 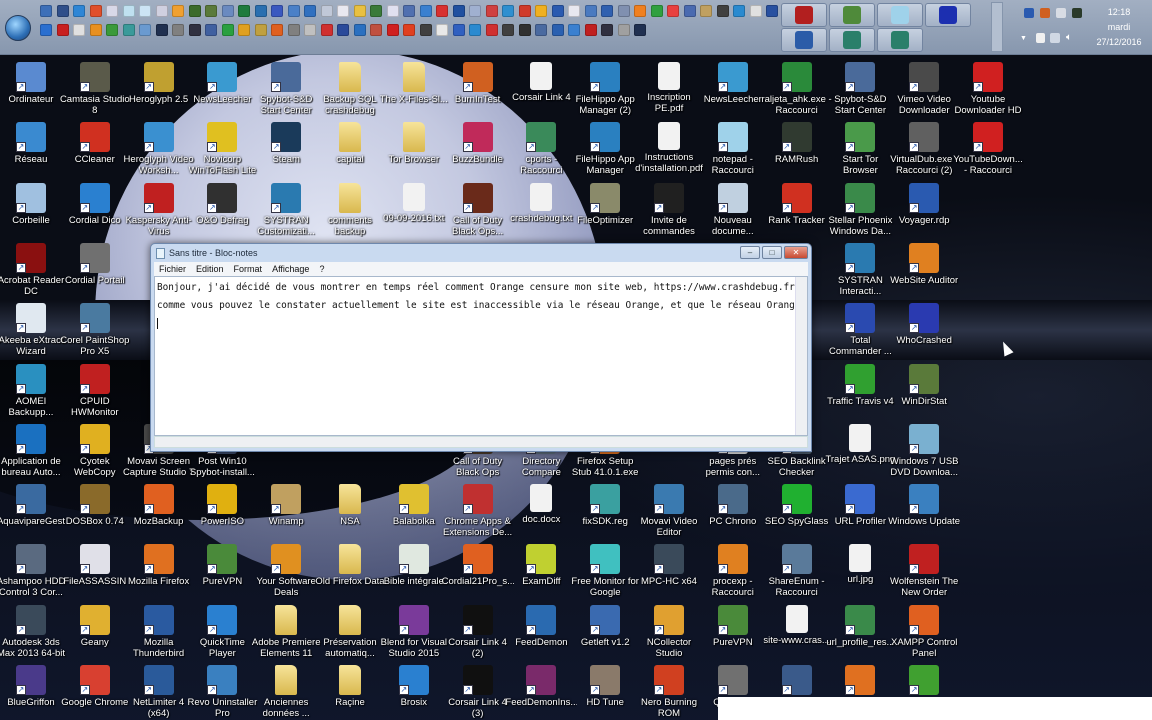 What do you see at coordinates (804, 40) in the screenshot?
I see `taskbar-button-word` at bounding box center [804, 40].